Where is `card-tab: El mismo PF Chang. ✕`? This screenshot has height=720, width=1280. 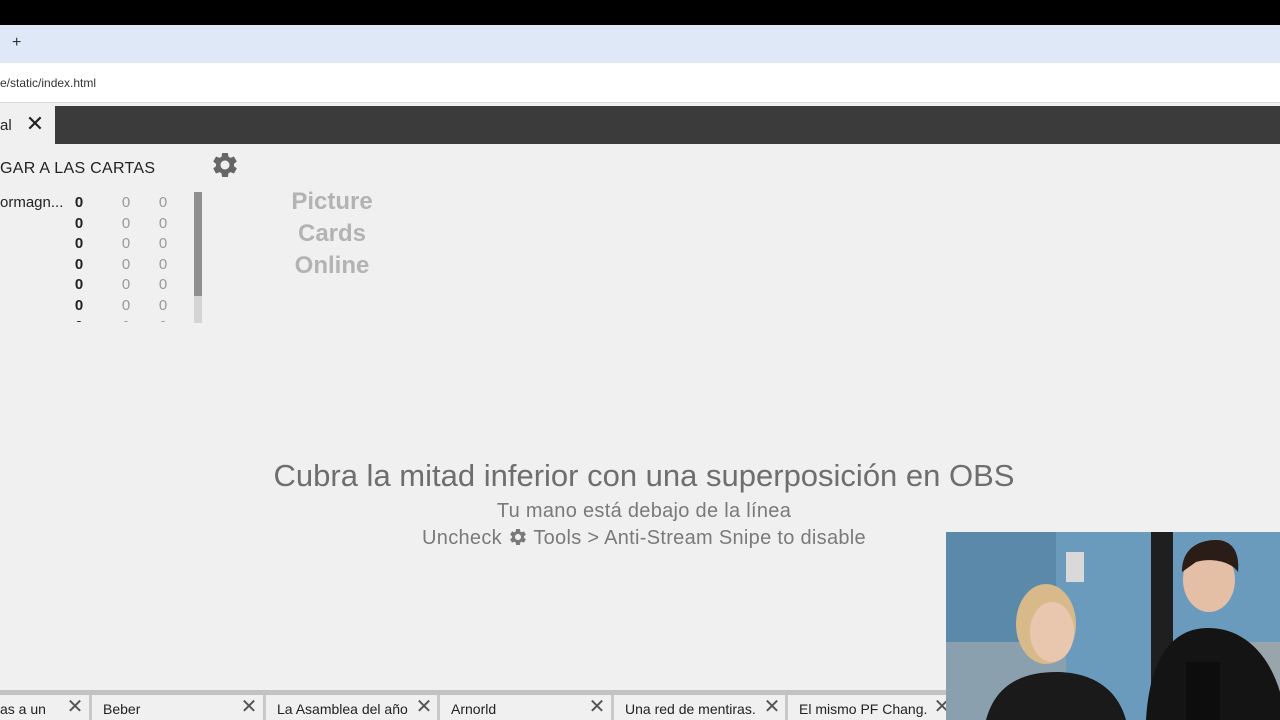 card-tab: El mismo PF Chang. ✕ is located at coordinates (871, 707).